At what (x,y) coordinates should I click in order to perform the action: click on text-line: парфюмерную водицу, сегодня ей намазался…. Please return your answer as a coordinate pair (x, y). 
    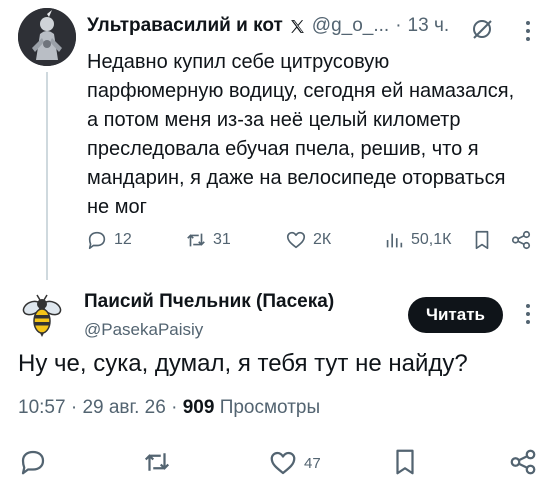
    Looking at the image, I should click on (301, 91).